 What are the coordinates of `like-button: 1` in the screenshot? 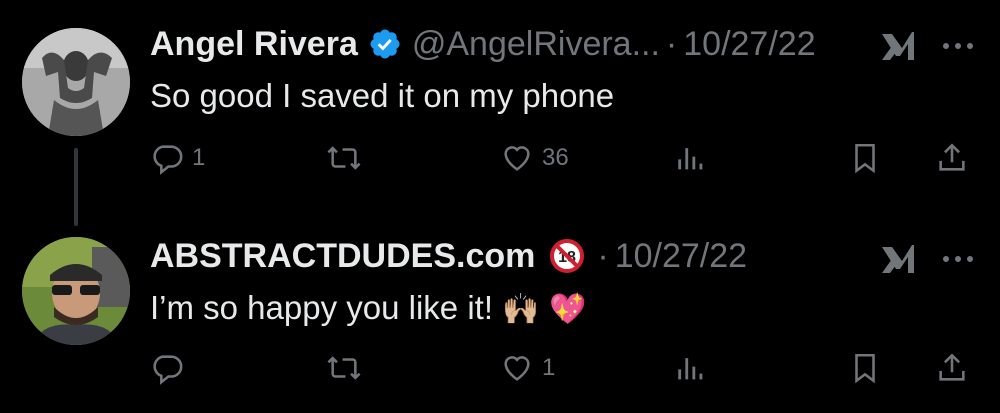 It's located at (527, 368).